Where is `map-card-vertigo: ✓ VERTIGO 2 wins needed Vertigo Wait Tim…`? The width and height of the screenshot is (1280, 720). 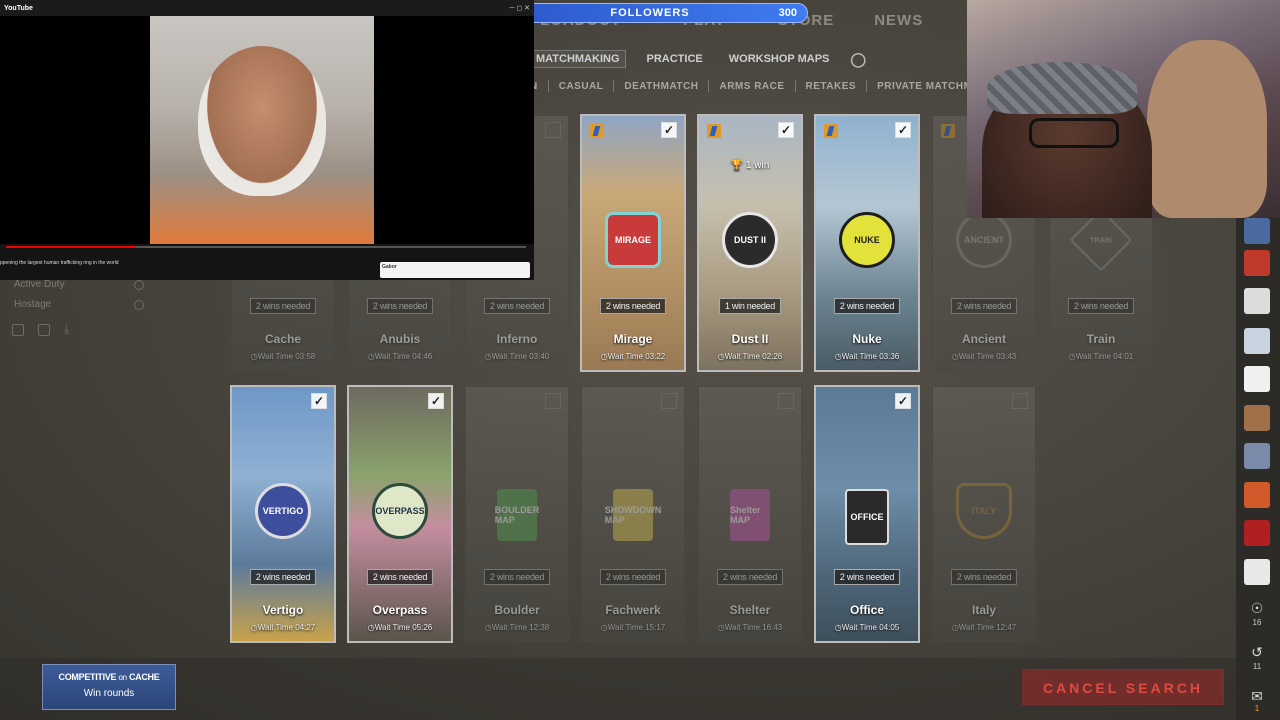
map-card-vertigo: ✓ VERTIGO 2 wins needed Vertigo Wait Tim… is located at coordinates (283, 514).